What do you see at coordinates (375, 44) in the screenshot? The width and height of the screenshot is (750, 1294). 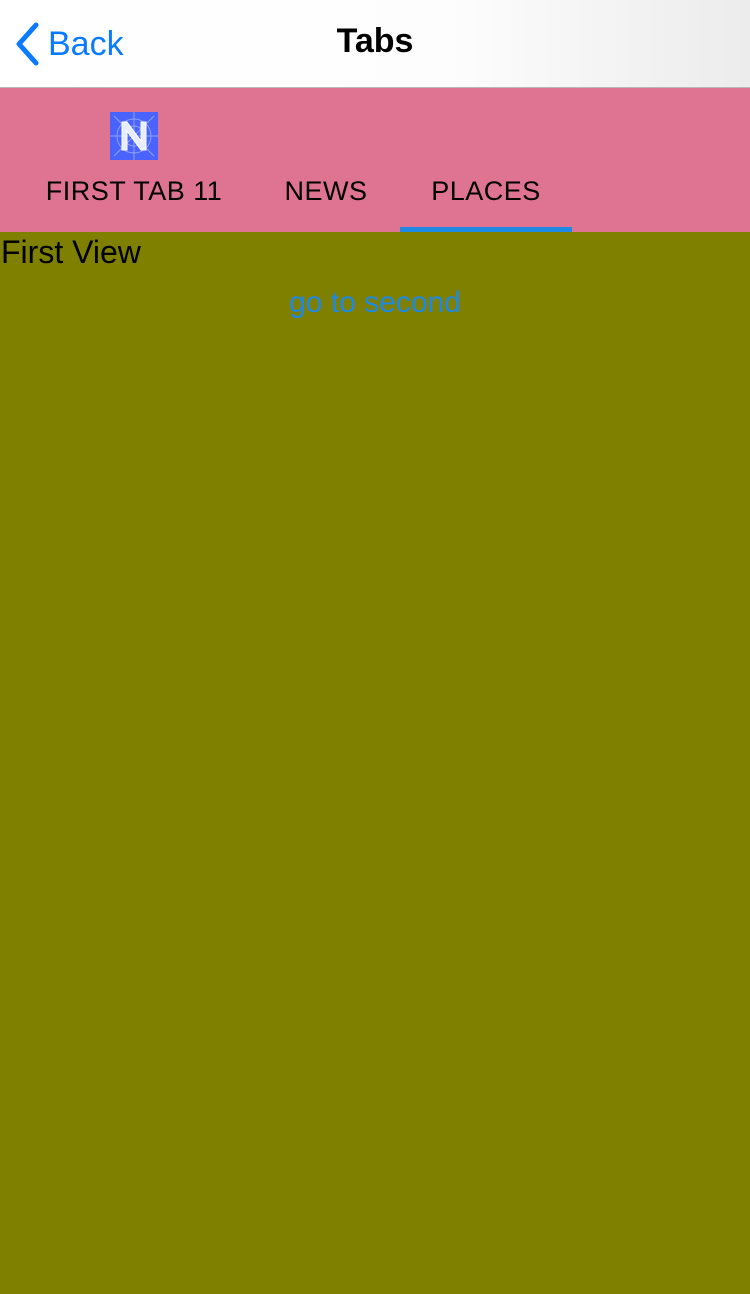 I see `navigation-bar: Back Tabs` at bounding box center [375, 44].